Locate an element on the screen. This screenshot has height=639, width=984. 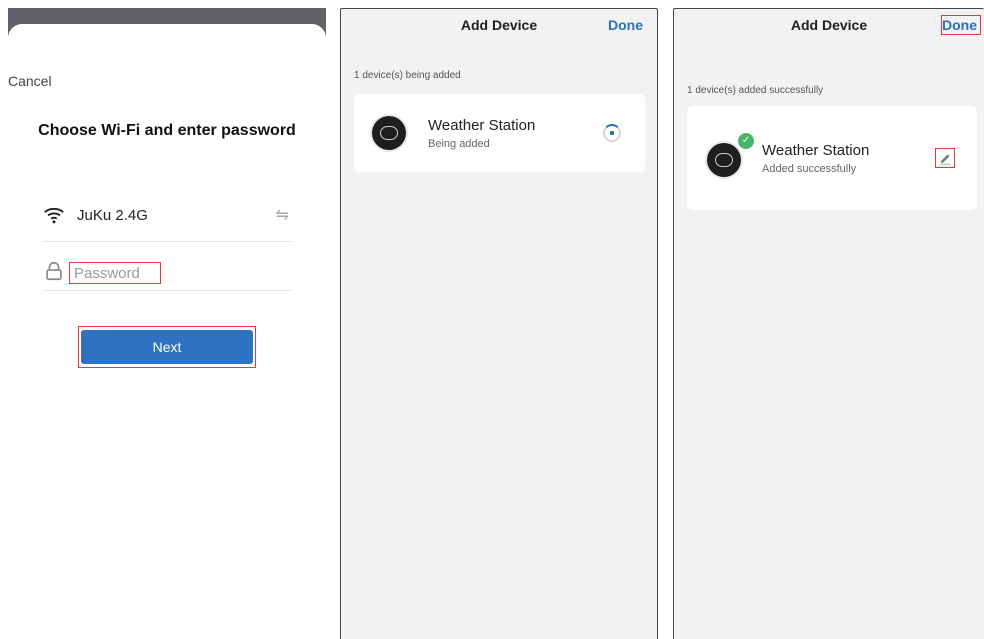
spinner-dot is located at coordinates (612, 133).